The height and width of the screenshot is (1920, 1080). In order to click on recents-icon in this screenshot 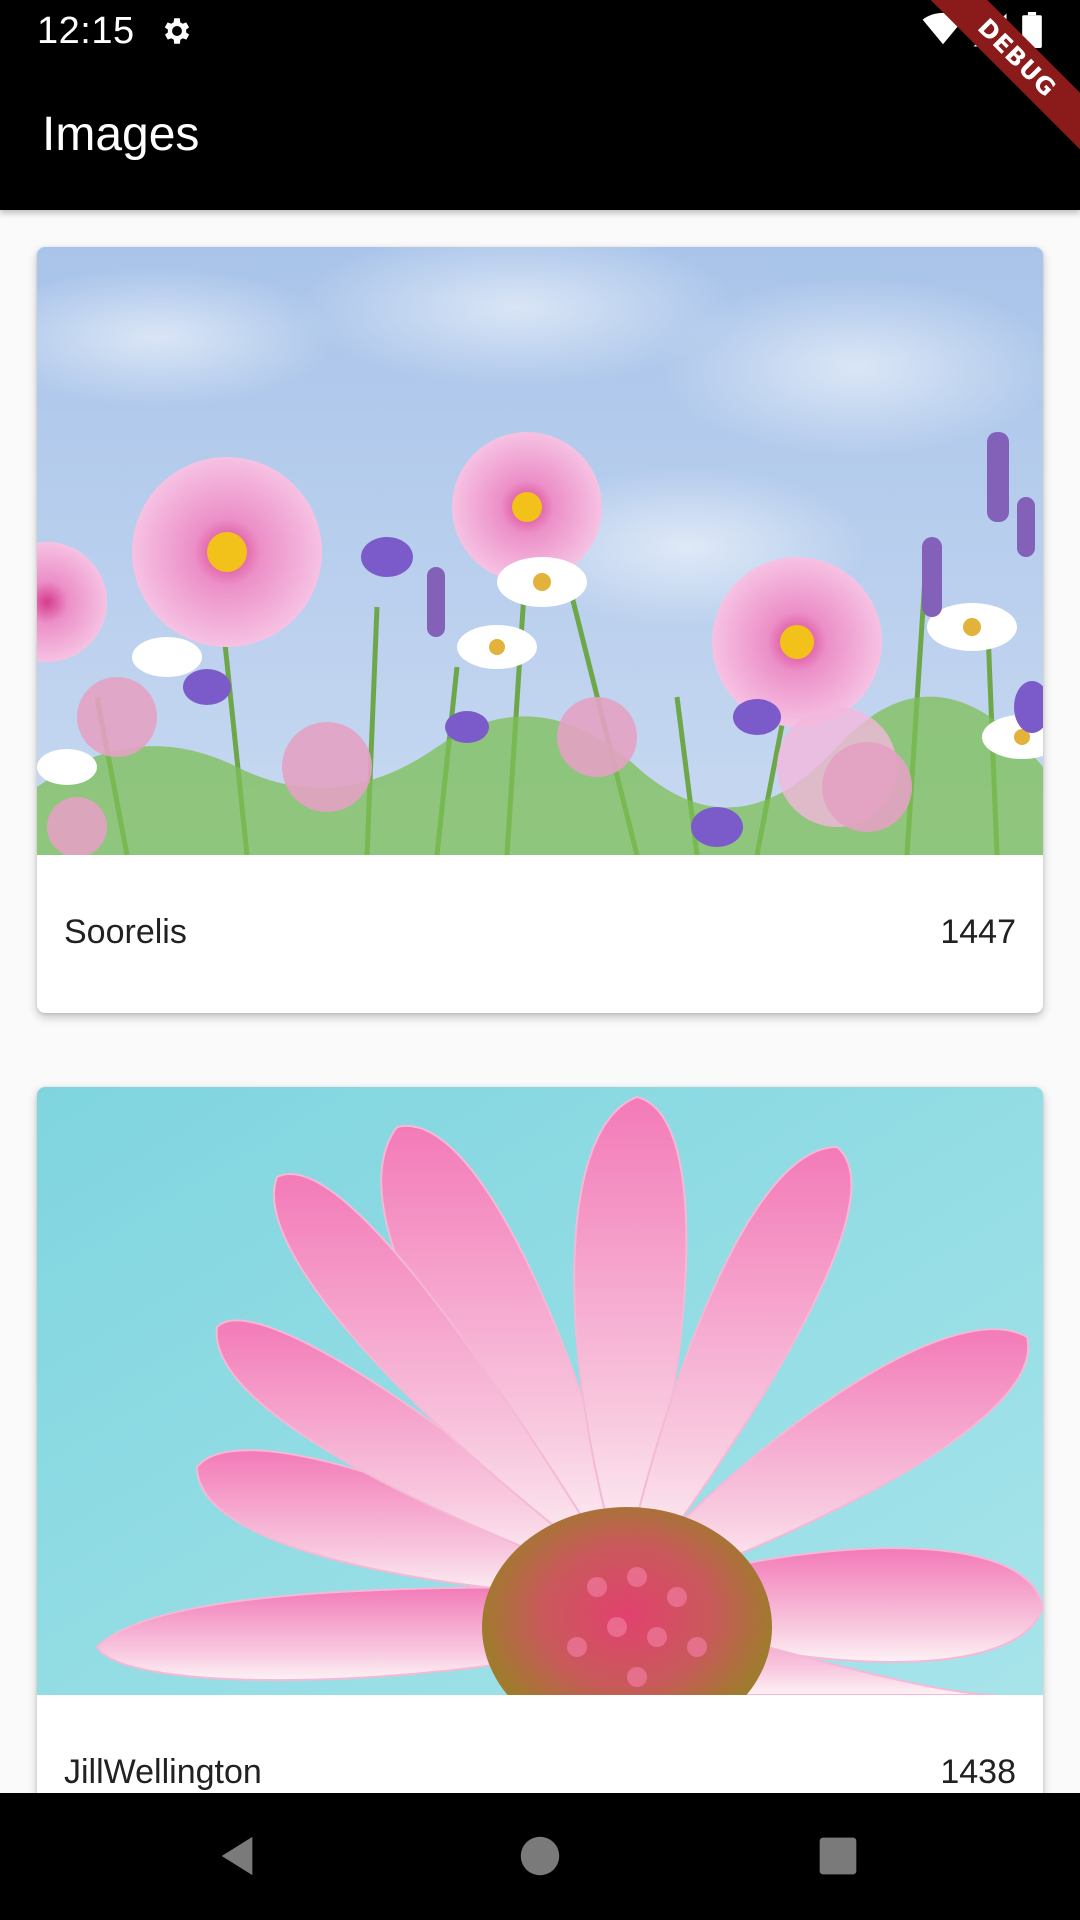, I will do `click(838, 1856)`.